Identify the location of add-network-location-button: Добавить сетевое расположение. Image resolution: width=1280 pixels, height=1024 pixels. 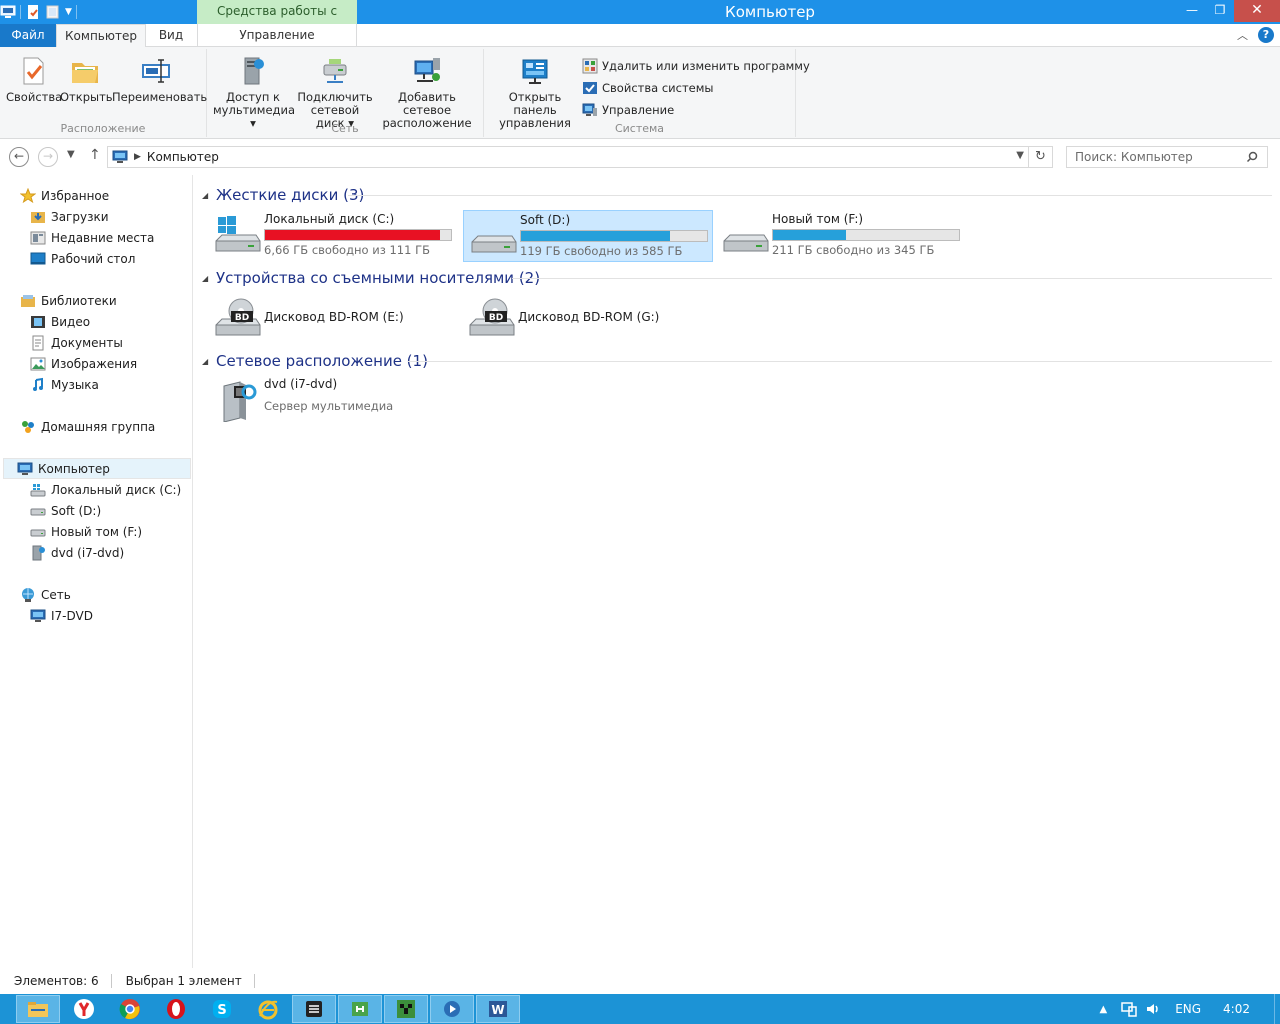
(427, 92).